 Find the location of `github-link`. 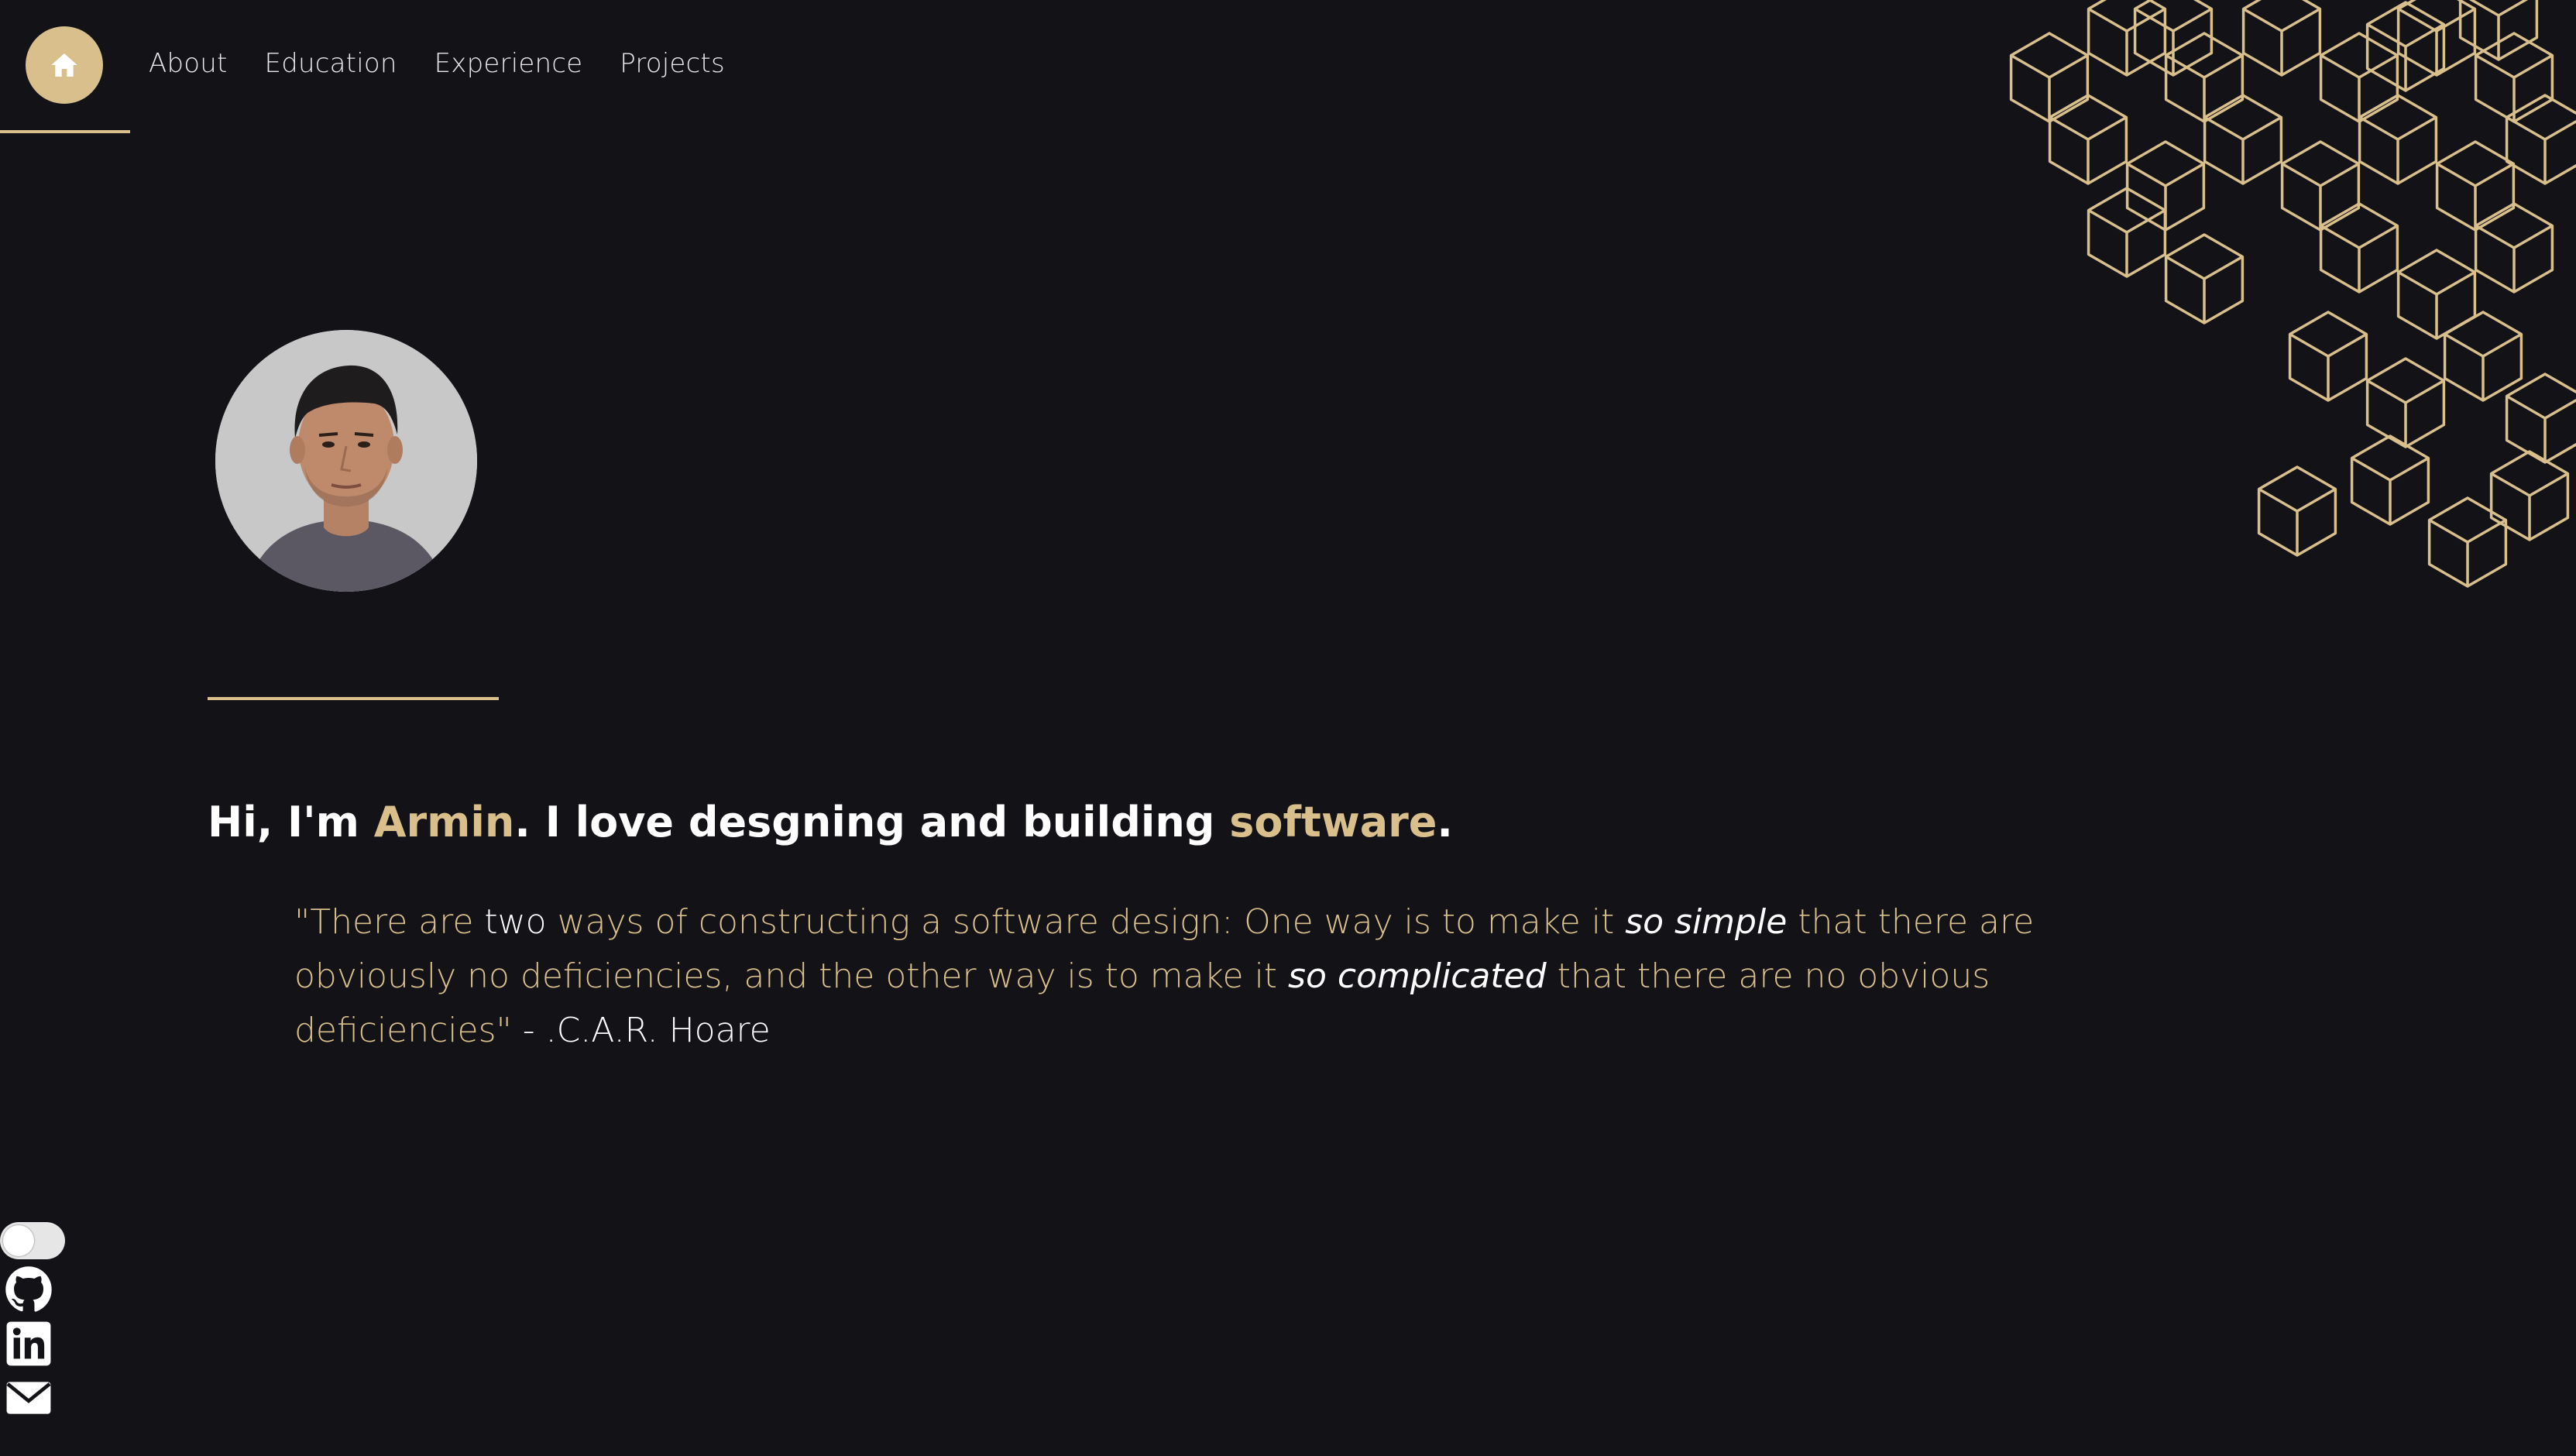

github-link is located at coordinates (29, 1289).